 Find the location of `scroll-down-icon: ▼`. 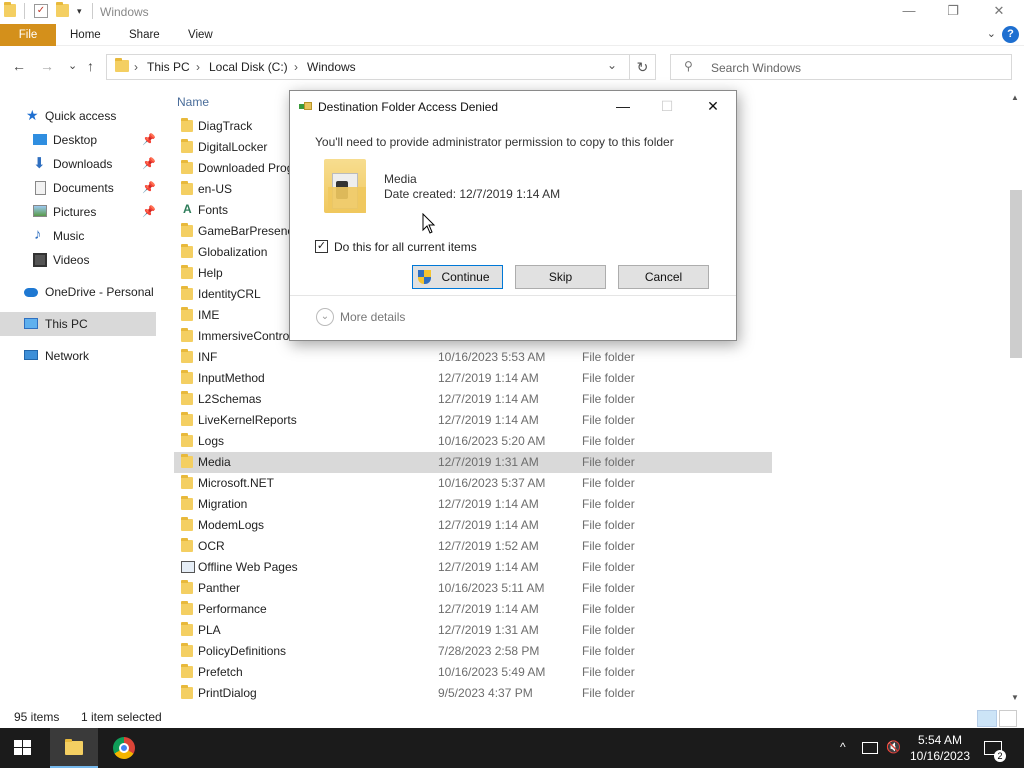

scroll-down-icon: ▼ is located at coordinates (1015, 697).